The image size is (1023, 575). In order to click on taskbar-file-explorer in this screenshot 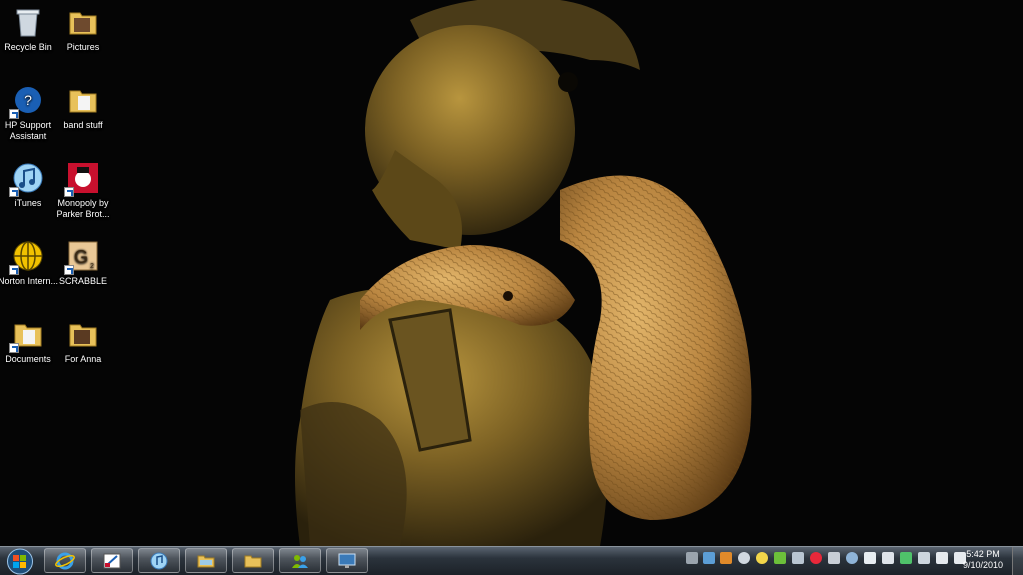, I will do `click(206, 560)`.